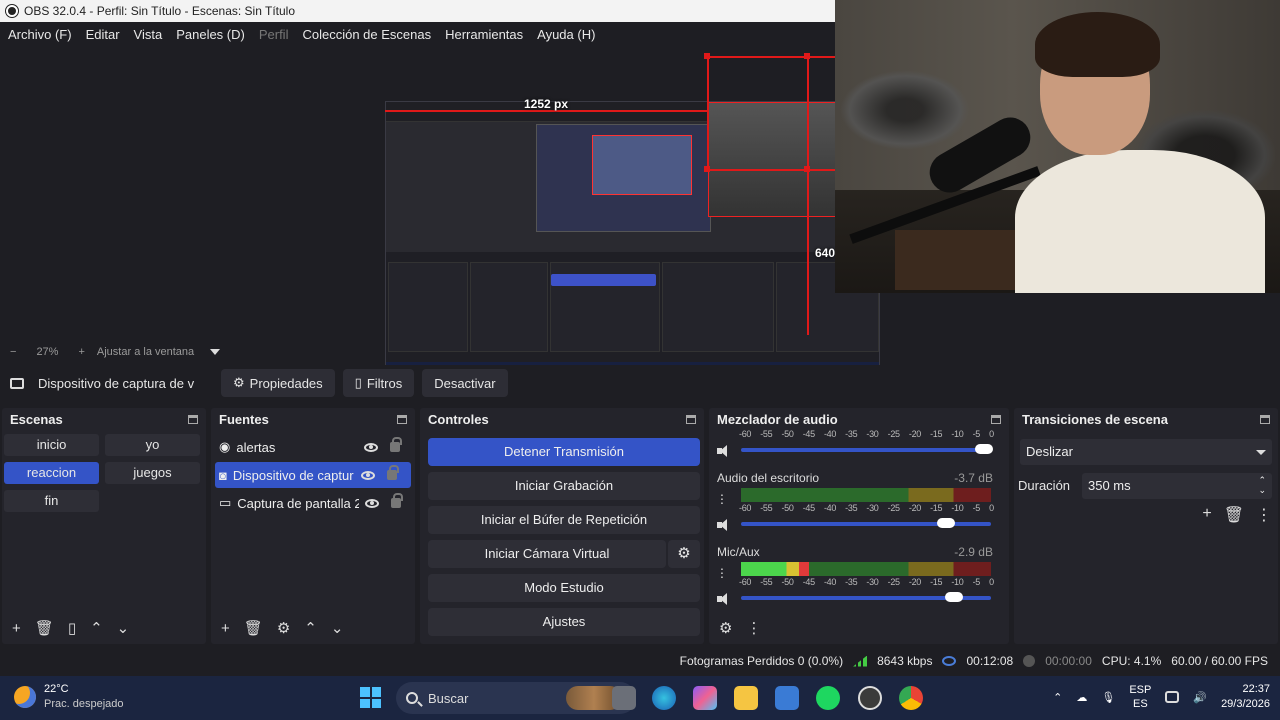 The height and width of the screenshot is (720, 1280). I want to click on zoom-level: 27%, so click(47, 352).